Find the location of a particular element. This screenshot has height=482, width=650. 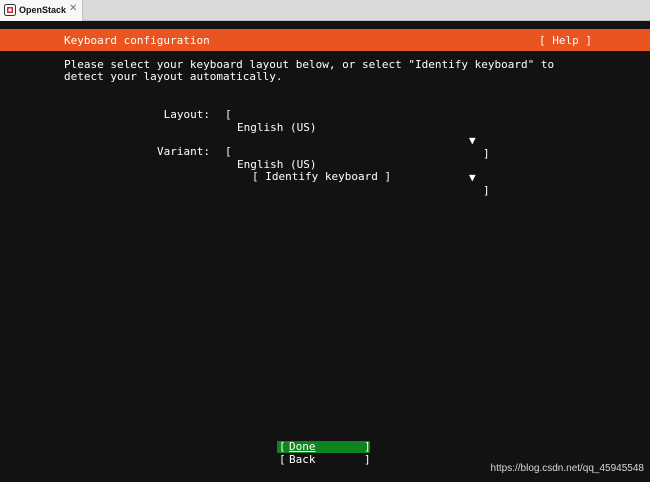

help-button: [ Help ] is located at coordinates (565, 40).